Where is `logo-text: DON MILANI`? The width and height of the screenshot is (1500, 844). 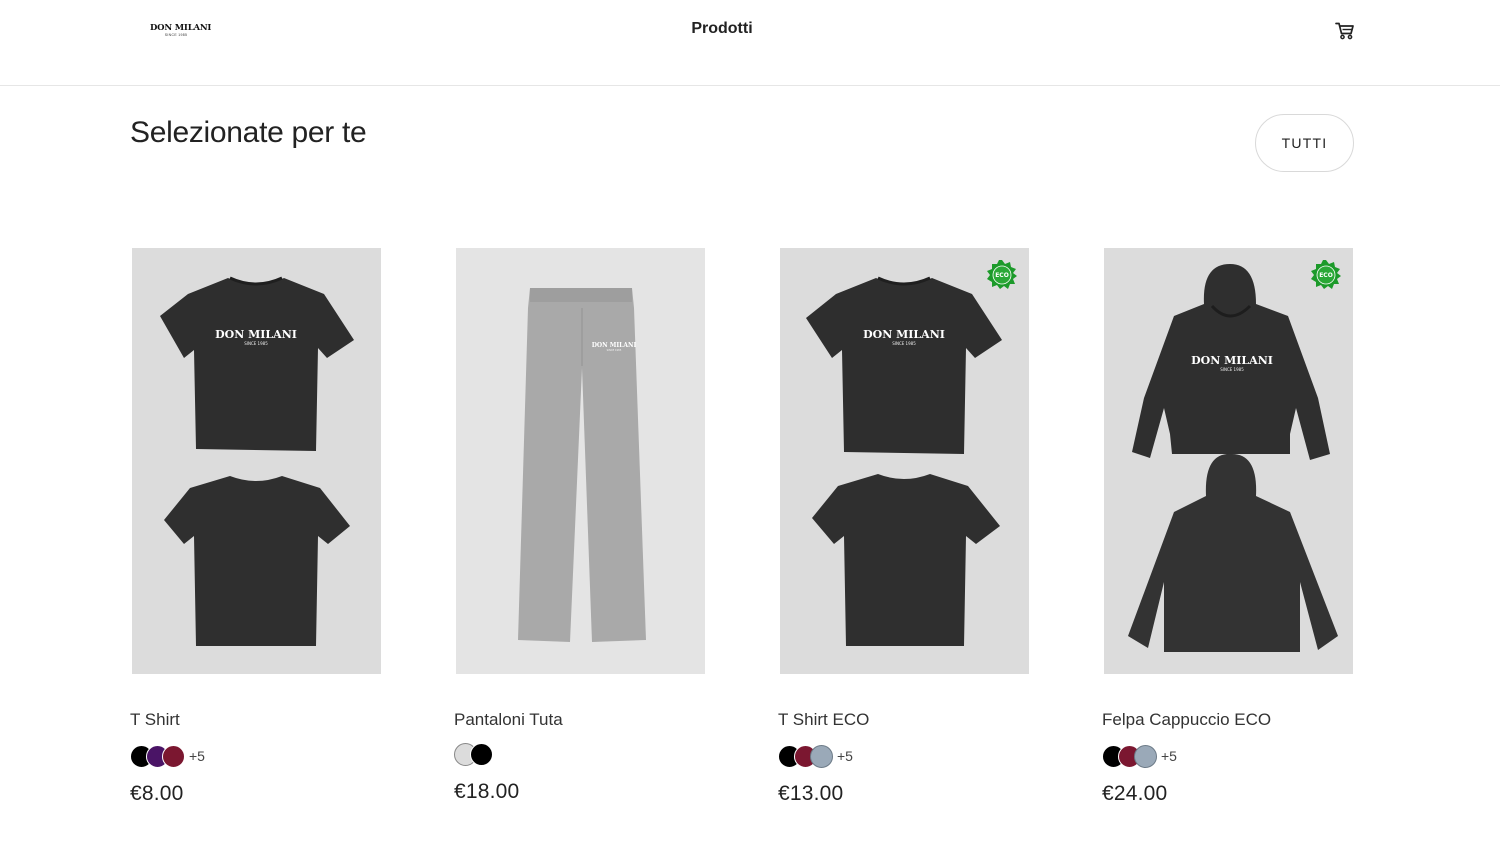 logo-text: DON MILANI is located at coordinates (181, 28).